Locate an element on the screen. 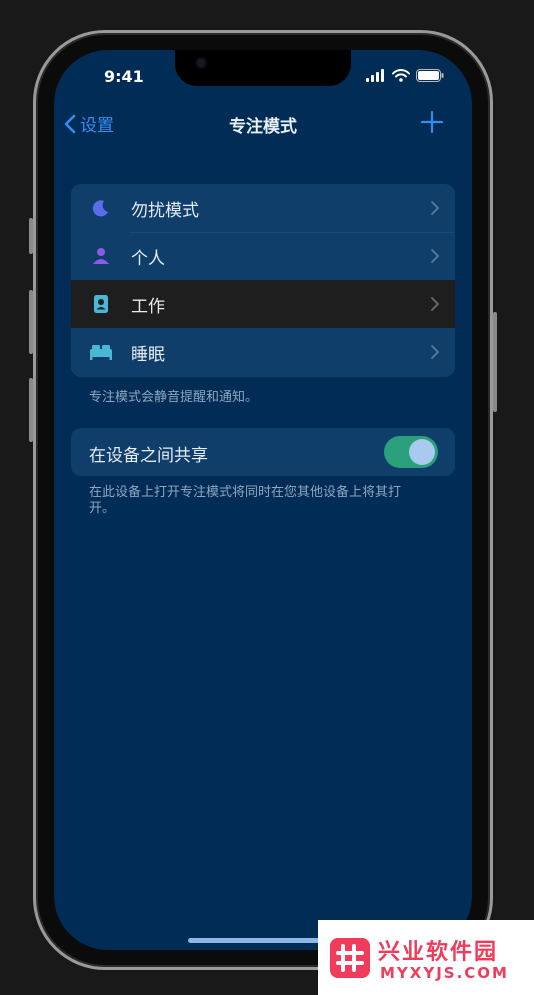 This screenshot has width=534, height=995. focus-mode-list: 勿扰模式 个人 工作 睡眠 is located at coordinates (263, 280).